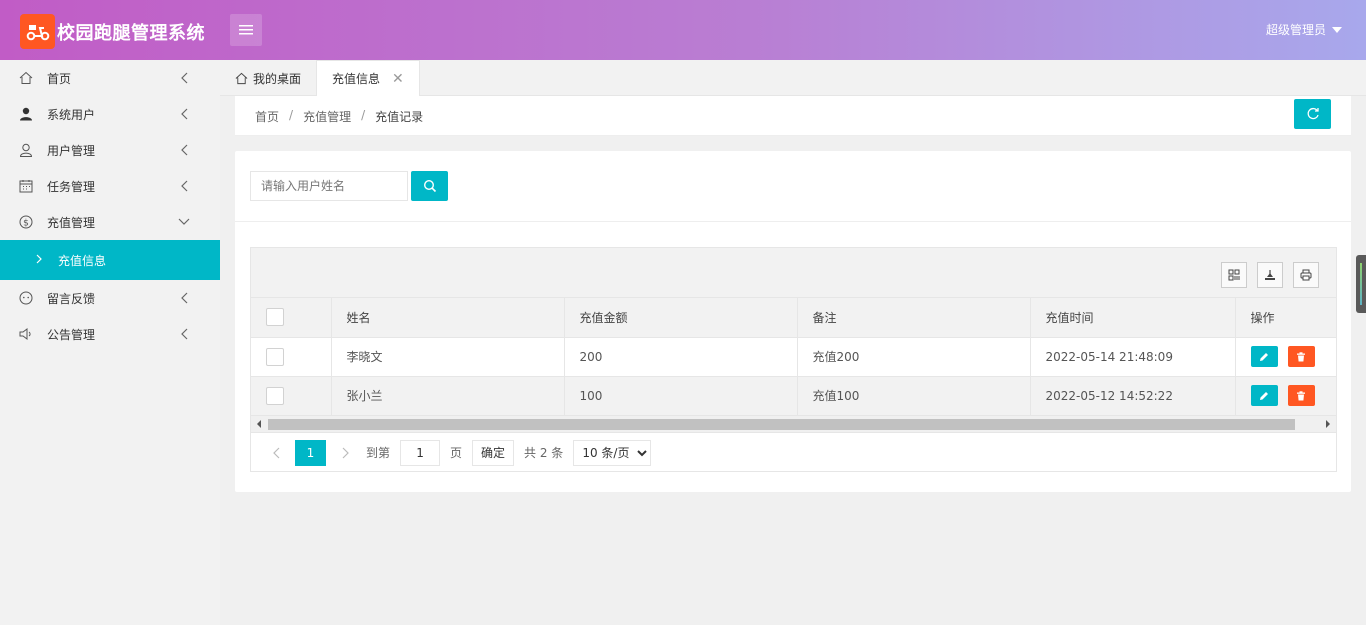 The height and width of the screenshot is (625, 1366). Describe the element at coordinates (1133, 396) in the screenshot. I see `cell-time: 2022-05-12 14:52:22` at that location.